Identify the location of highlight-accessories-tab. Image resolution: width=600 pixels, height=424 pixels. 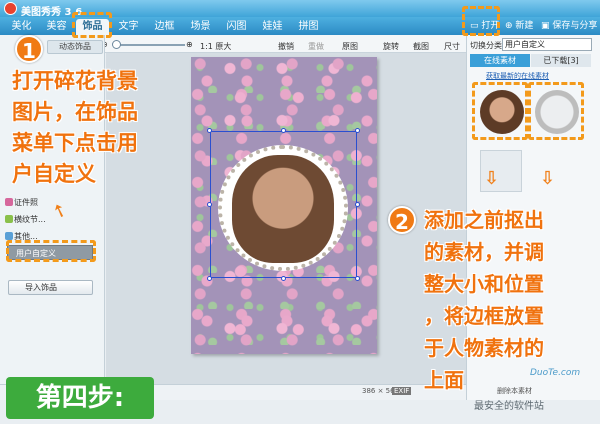
(92, 25).